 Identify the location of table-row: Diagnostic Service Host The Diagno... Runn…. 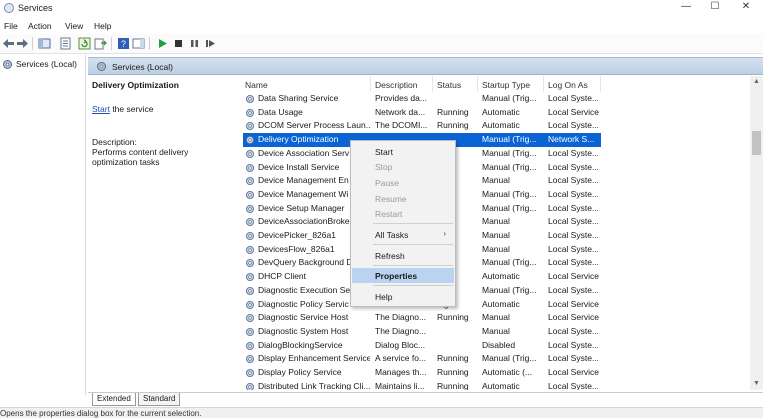
(495, 318).